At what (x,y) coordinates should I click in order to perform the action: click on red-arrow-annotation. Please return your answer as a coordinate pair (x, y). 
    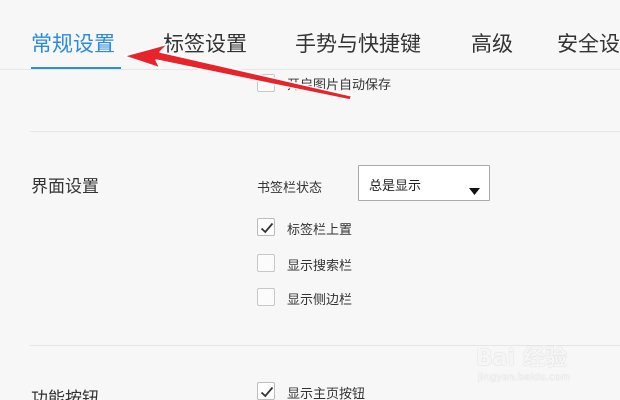
    Looking at the image, I should click on (238, 72).